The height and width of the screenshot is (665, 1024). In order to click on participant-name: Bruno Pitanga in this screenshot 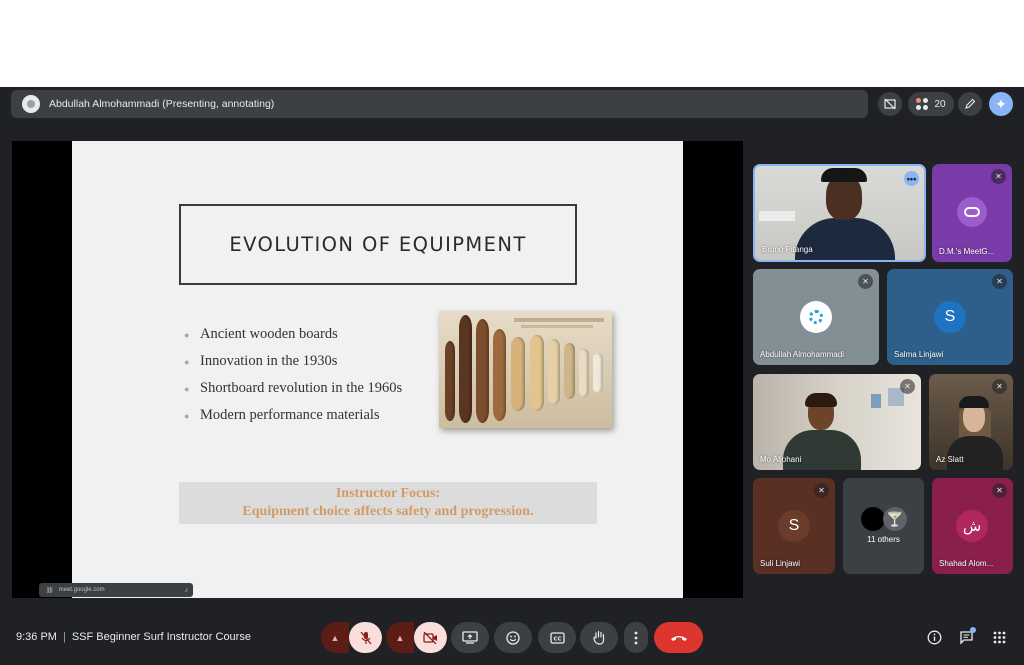, I will do `click(787, 249)`.